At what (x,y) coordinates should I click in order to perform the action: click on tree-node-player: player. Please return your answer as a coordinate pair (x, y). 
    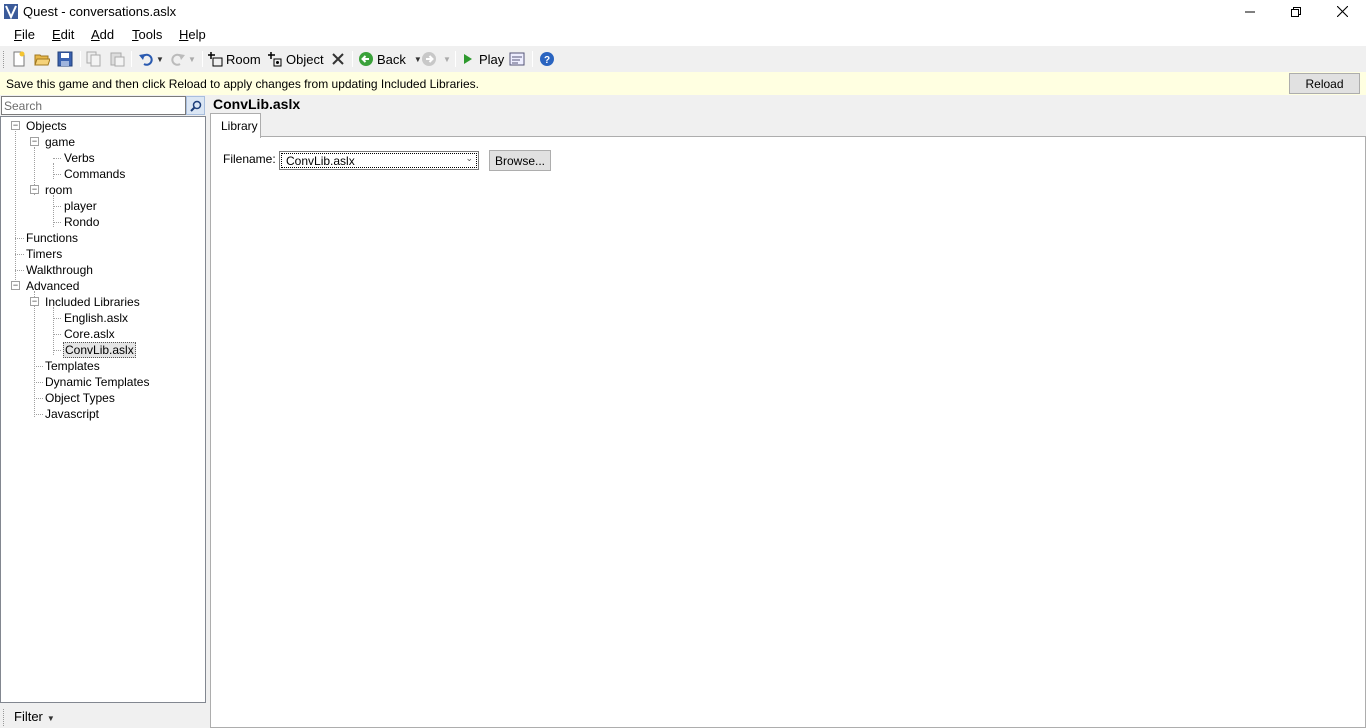
    Looking at the image, I should click on (80, 206).